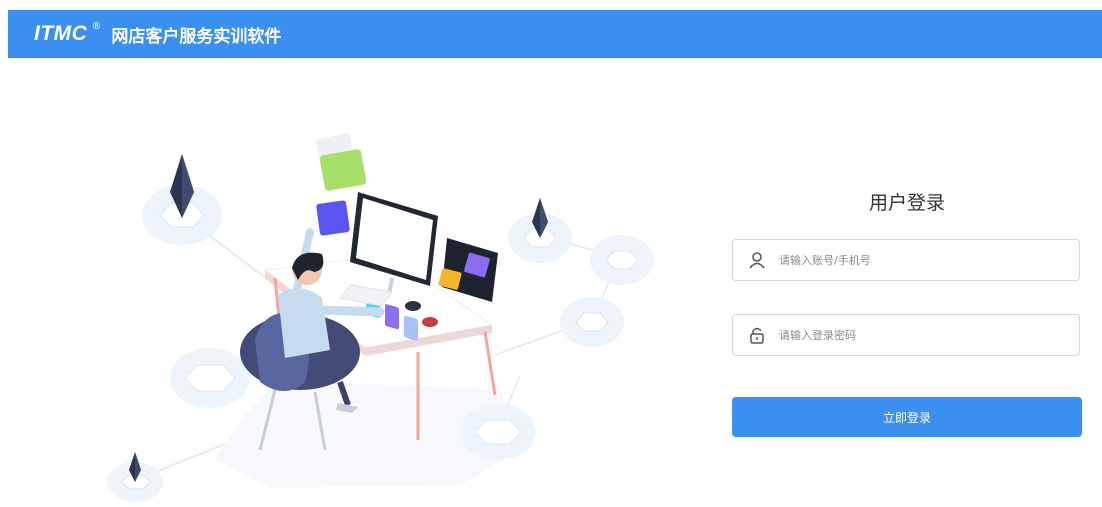 The image size is (1102, 507). I want to click on registered-mark: ®, so click(96, 26).